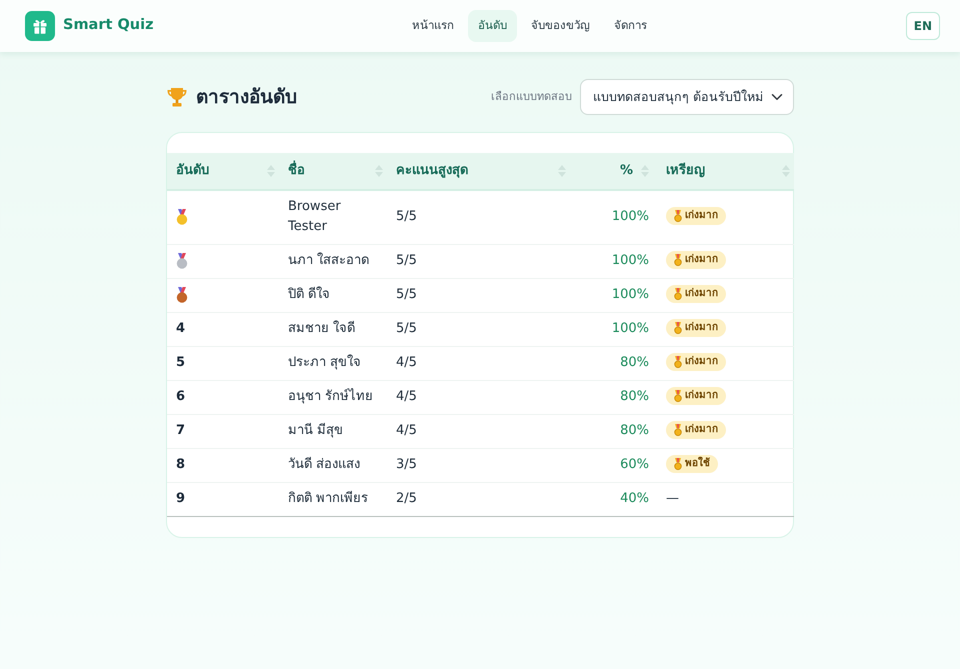 The height and width of the screenshot is (669, 960). What do you see at coordinates (181, 464) in the screenshot?
I see `rank-number: 8` at bounding box center [181, 464].